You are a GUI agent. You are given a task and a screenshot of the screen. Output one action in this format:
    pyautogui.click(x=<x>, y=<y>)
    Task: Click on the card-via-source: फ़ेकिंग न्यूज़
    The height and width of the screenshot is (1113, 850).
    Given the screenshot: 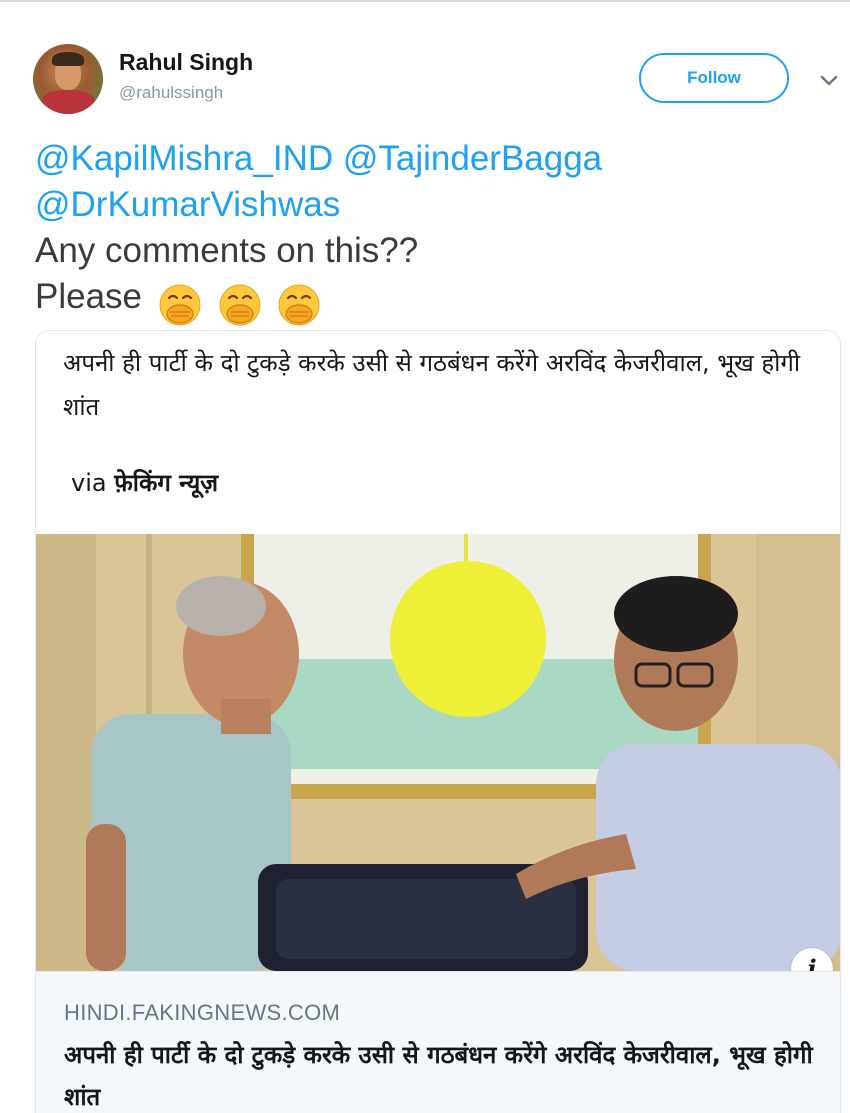 What is the action you would take?
    pyautogui.click(x=166, y=483)
    